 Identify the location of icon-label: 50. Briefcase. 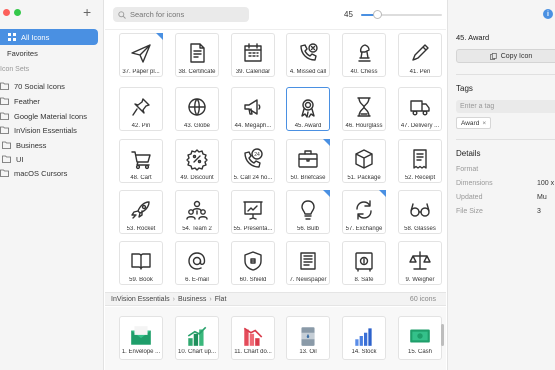
(308, 178).